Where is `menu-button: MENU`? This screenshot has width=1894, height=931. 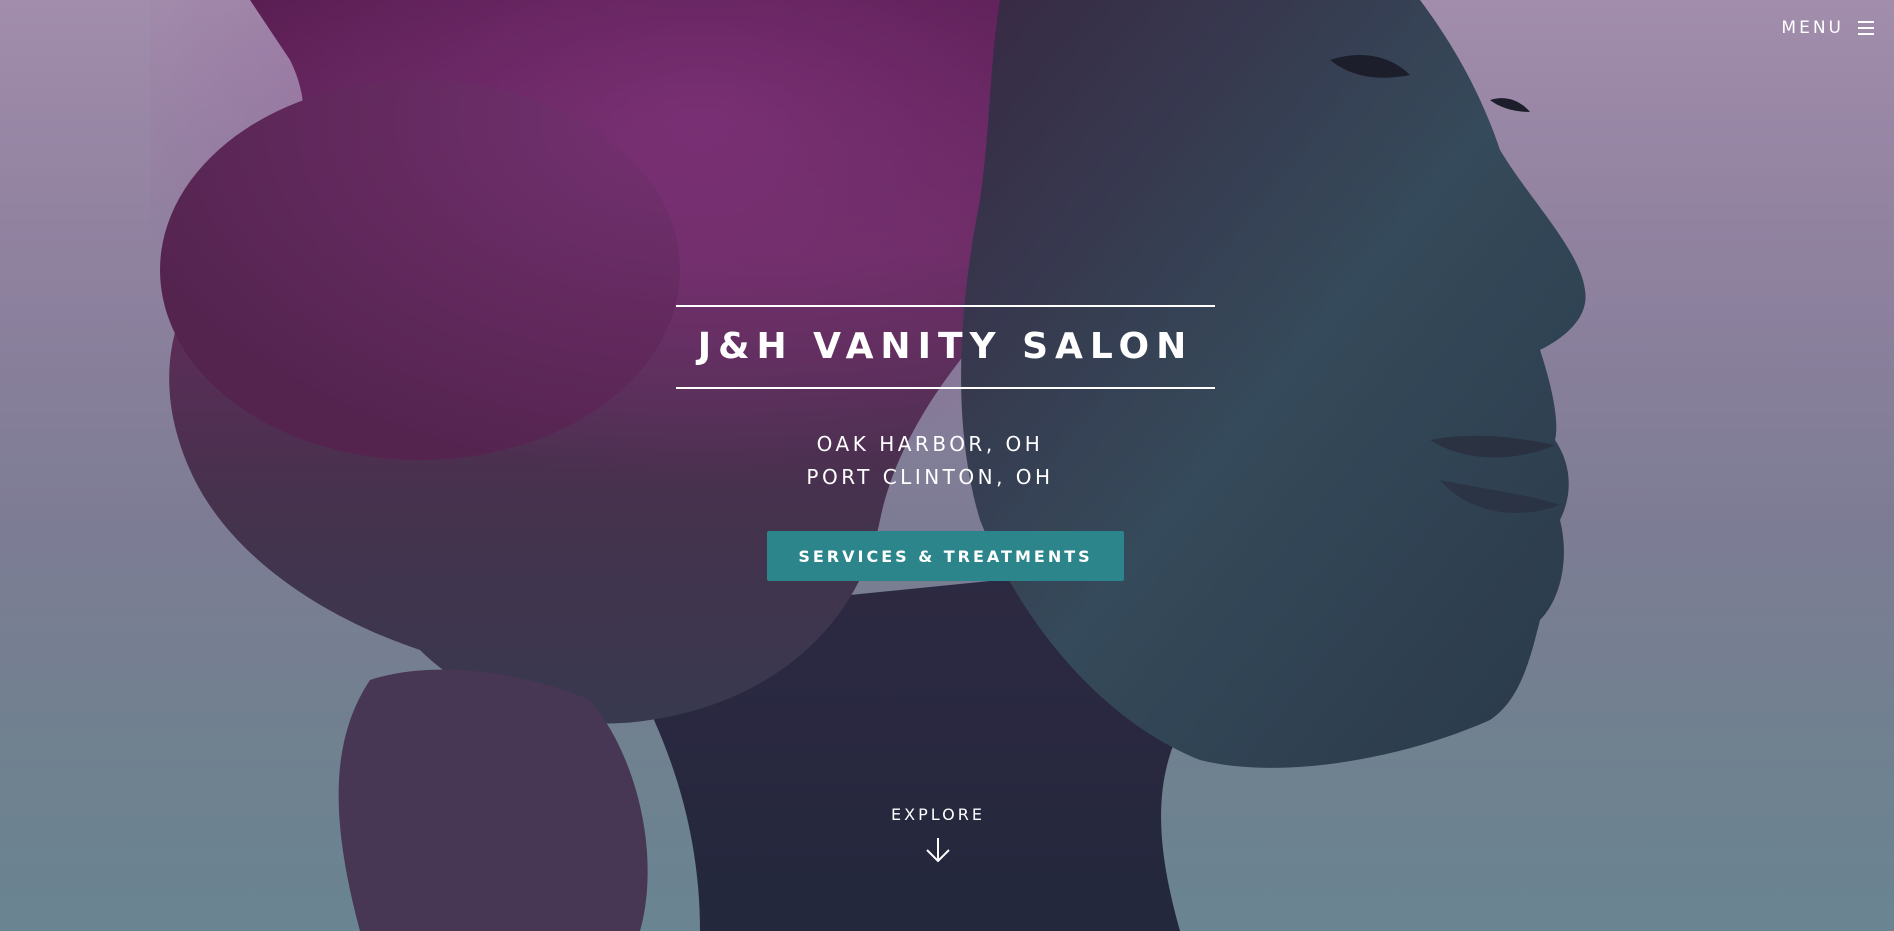
menu-button: MENU is located at coordinates (1827, 28).